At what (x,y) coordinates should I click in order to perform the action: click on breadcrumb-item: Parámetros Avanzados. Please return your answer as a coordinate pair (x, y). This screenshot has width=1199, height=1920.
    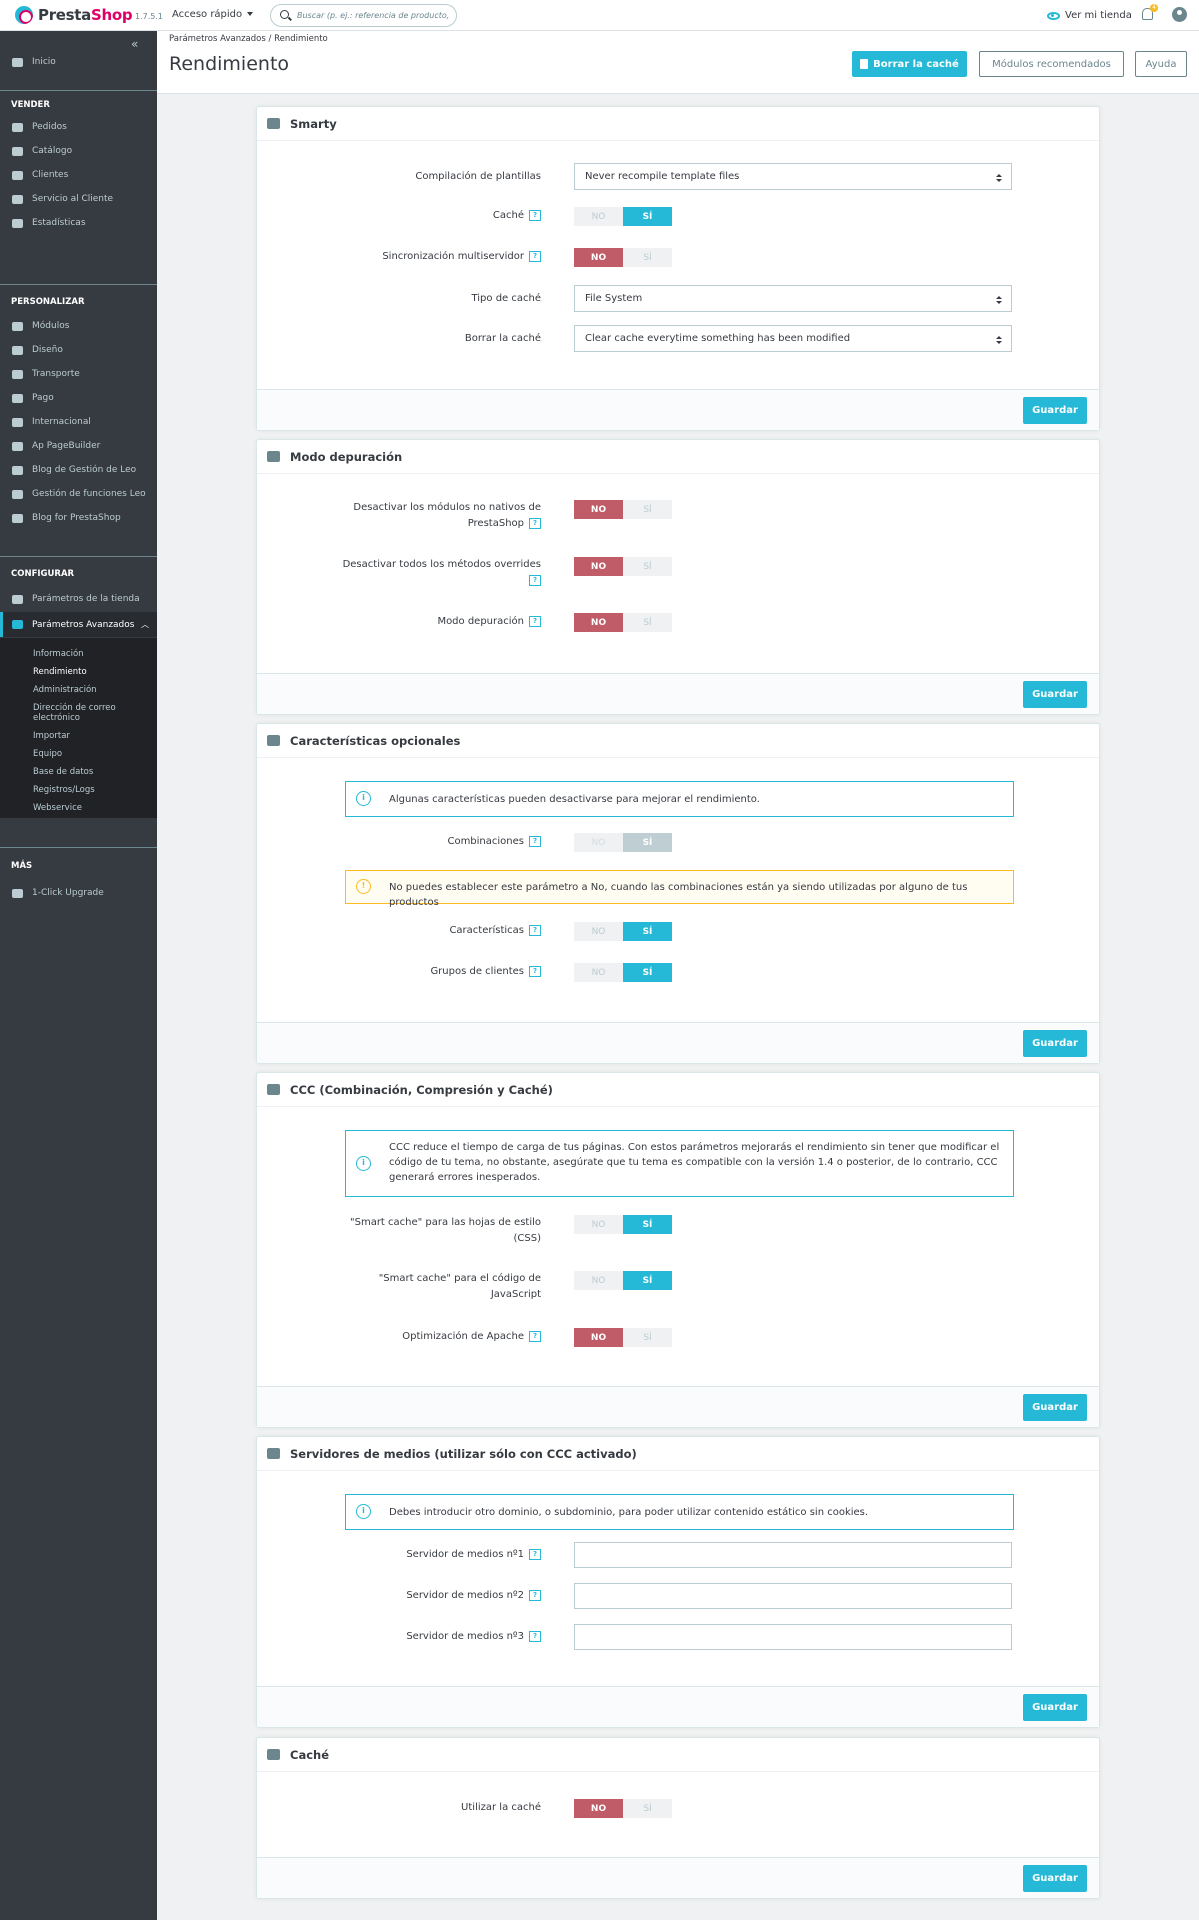
    Looking at the image, I should click on (217, 39).